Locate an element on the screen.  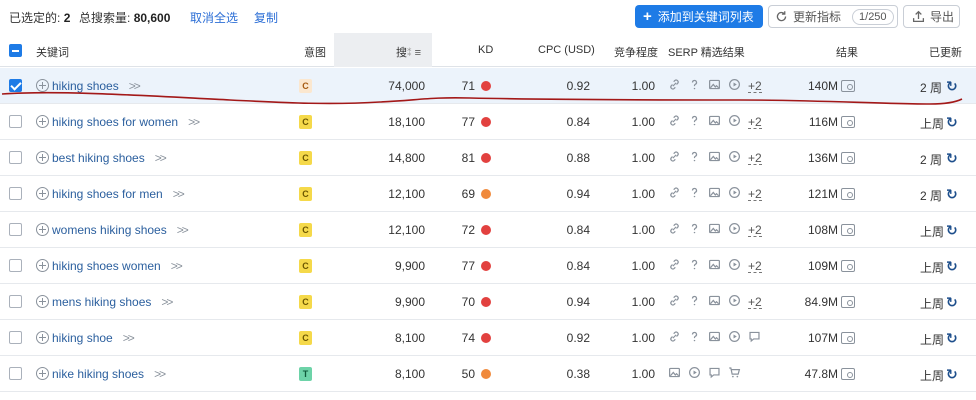
serp-review-icon is located at coordinates (754, 338).